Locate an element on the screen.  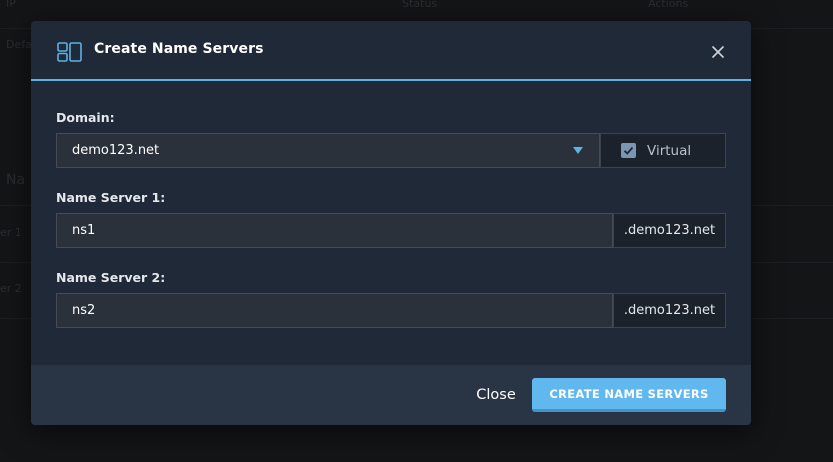
create-name-servers-button: CREATE NAME SERVERS is located at coordinates (629, 395).